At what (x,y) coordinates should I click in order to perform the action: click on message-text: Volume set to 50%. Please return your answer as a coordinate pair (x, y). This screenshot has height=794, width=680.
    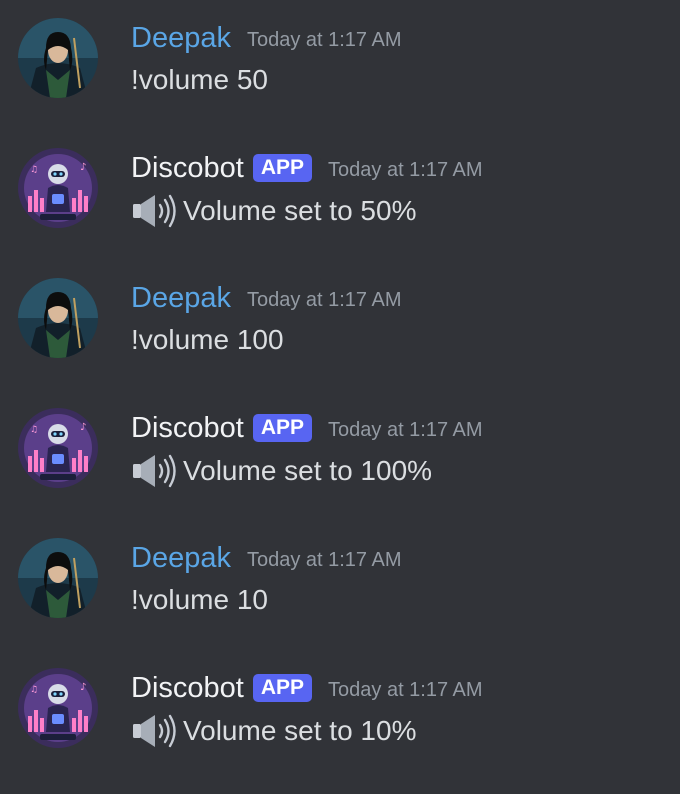
    Looking at the image, I should click on (300, 210).